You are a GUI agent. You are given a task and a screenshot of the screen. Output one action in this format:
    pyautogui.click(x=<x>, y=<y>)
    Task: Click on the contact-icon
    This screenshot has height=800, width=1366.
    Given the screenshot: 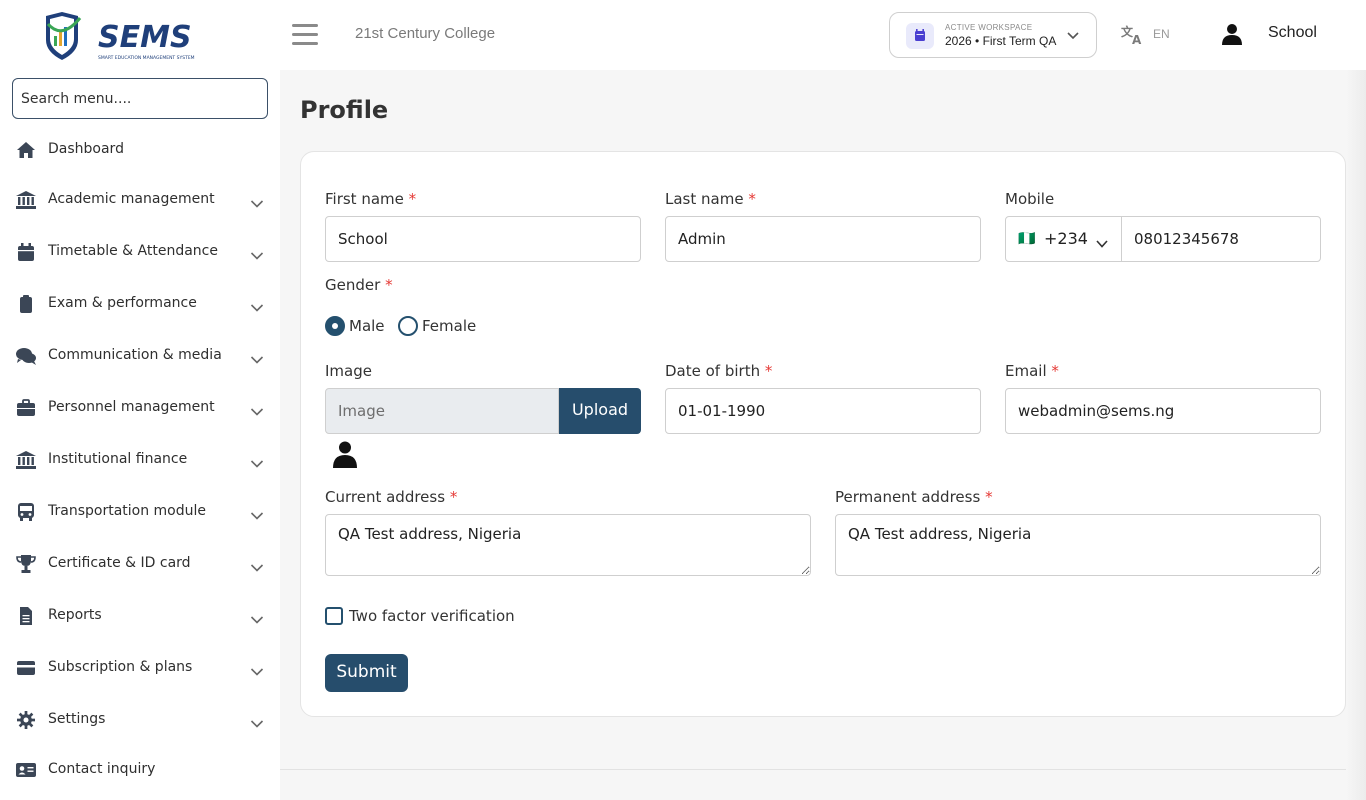 What is the action you would take?
    pyautogui.click(x=26, y=770)
    